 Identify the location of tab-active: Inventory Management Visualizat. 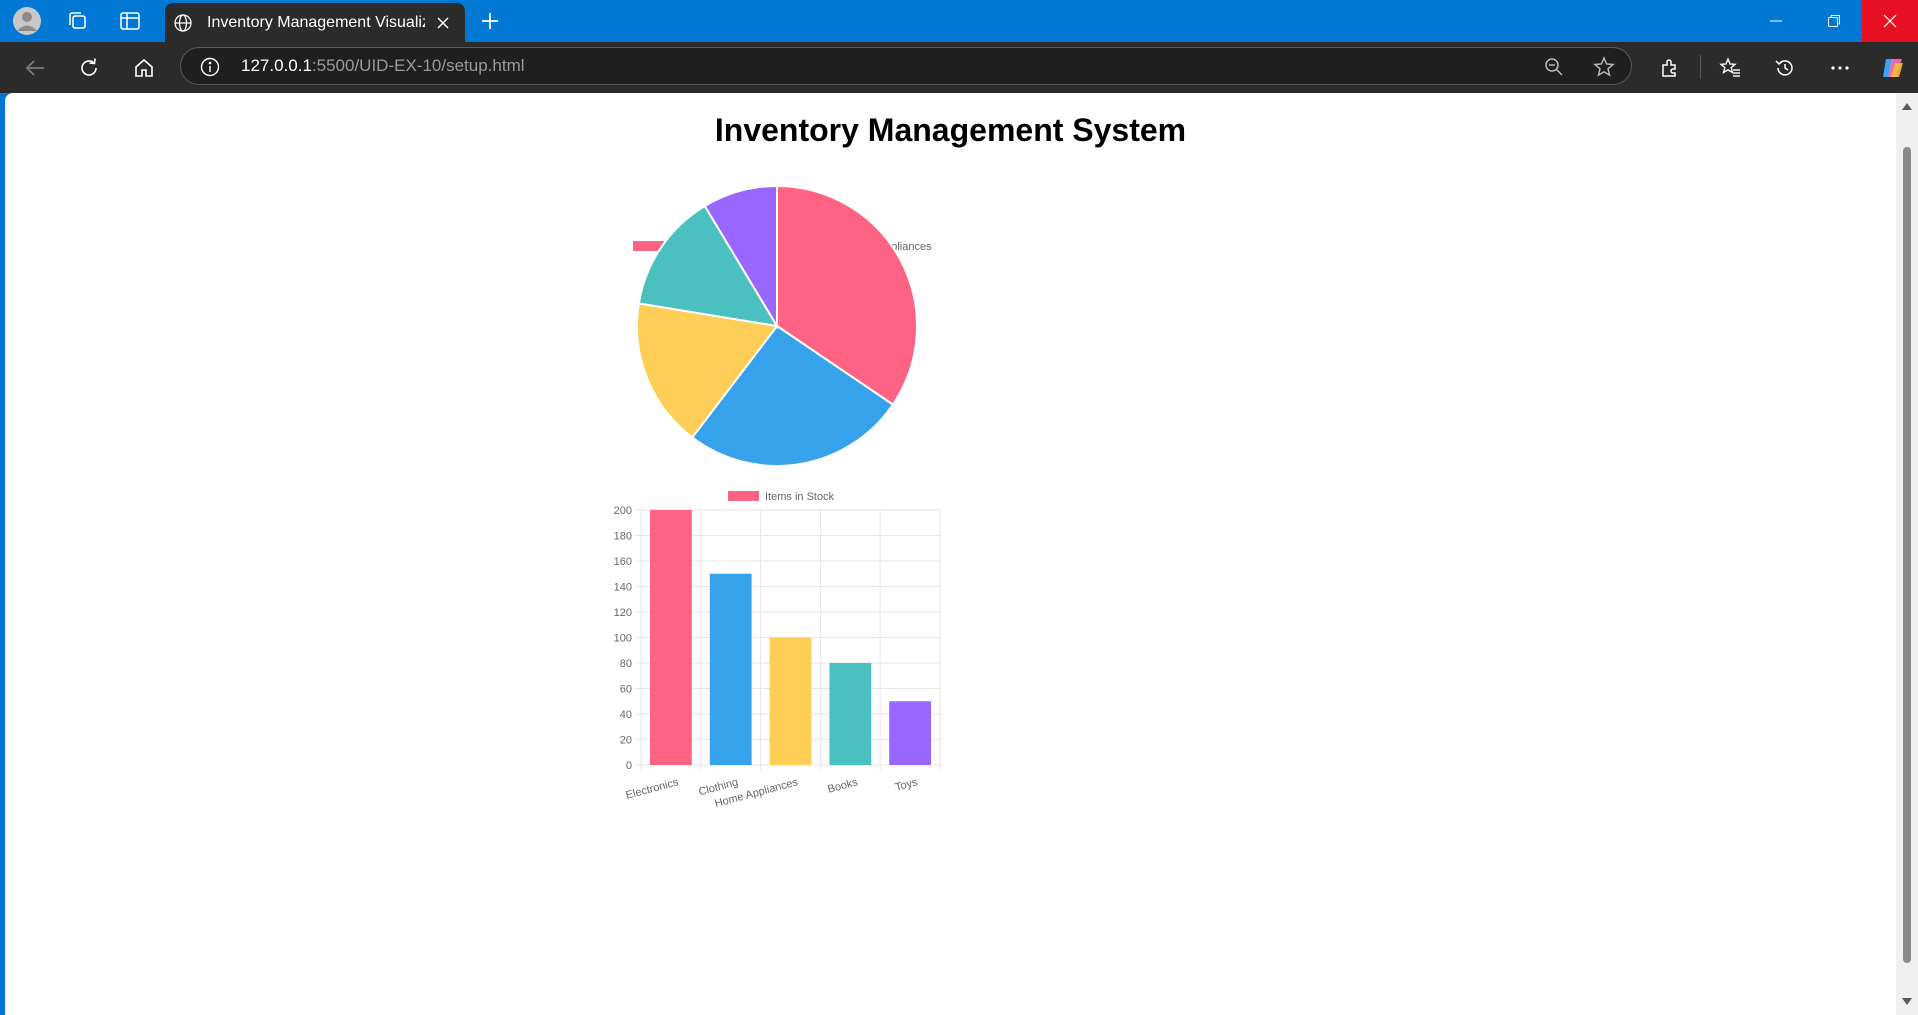
(315, 22).